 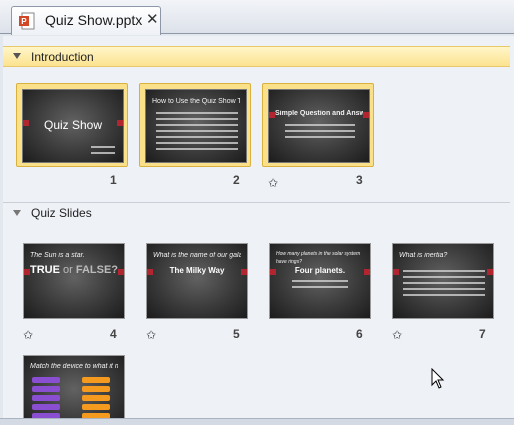 What do you see at coordinates (236, 180) in the screenshot?
I see `slide-number: 2` at bounding box center [236, 180].